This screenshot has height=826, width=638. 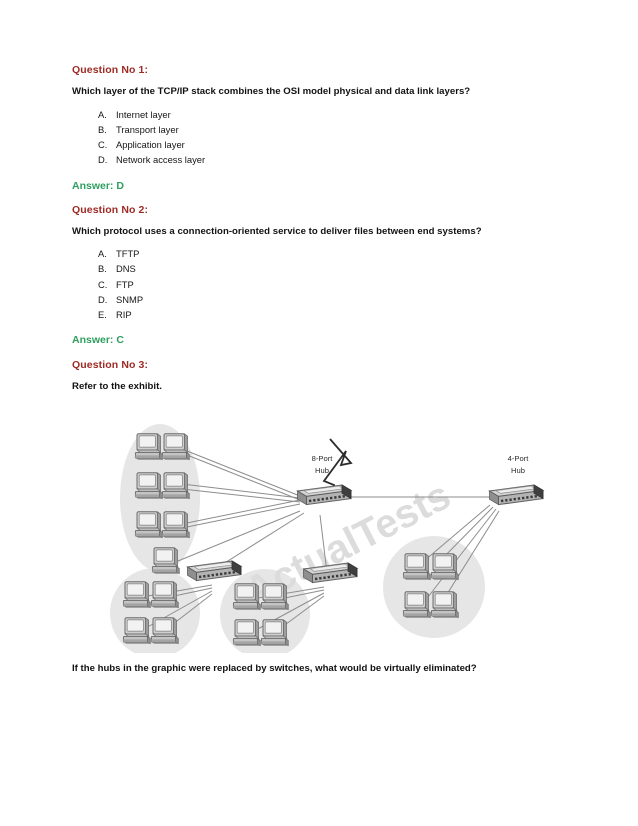 I want to click on hub-8-port-icon, so click(x=324, y=495).